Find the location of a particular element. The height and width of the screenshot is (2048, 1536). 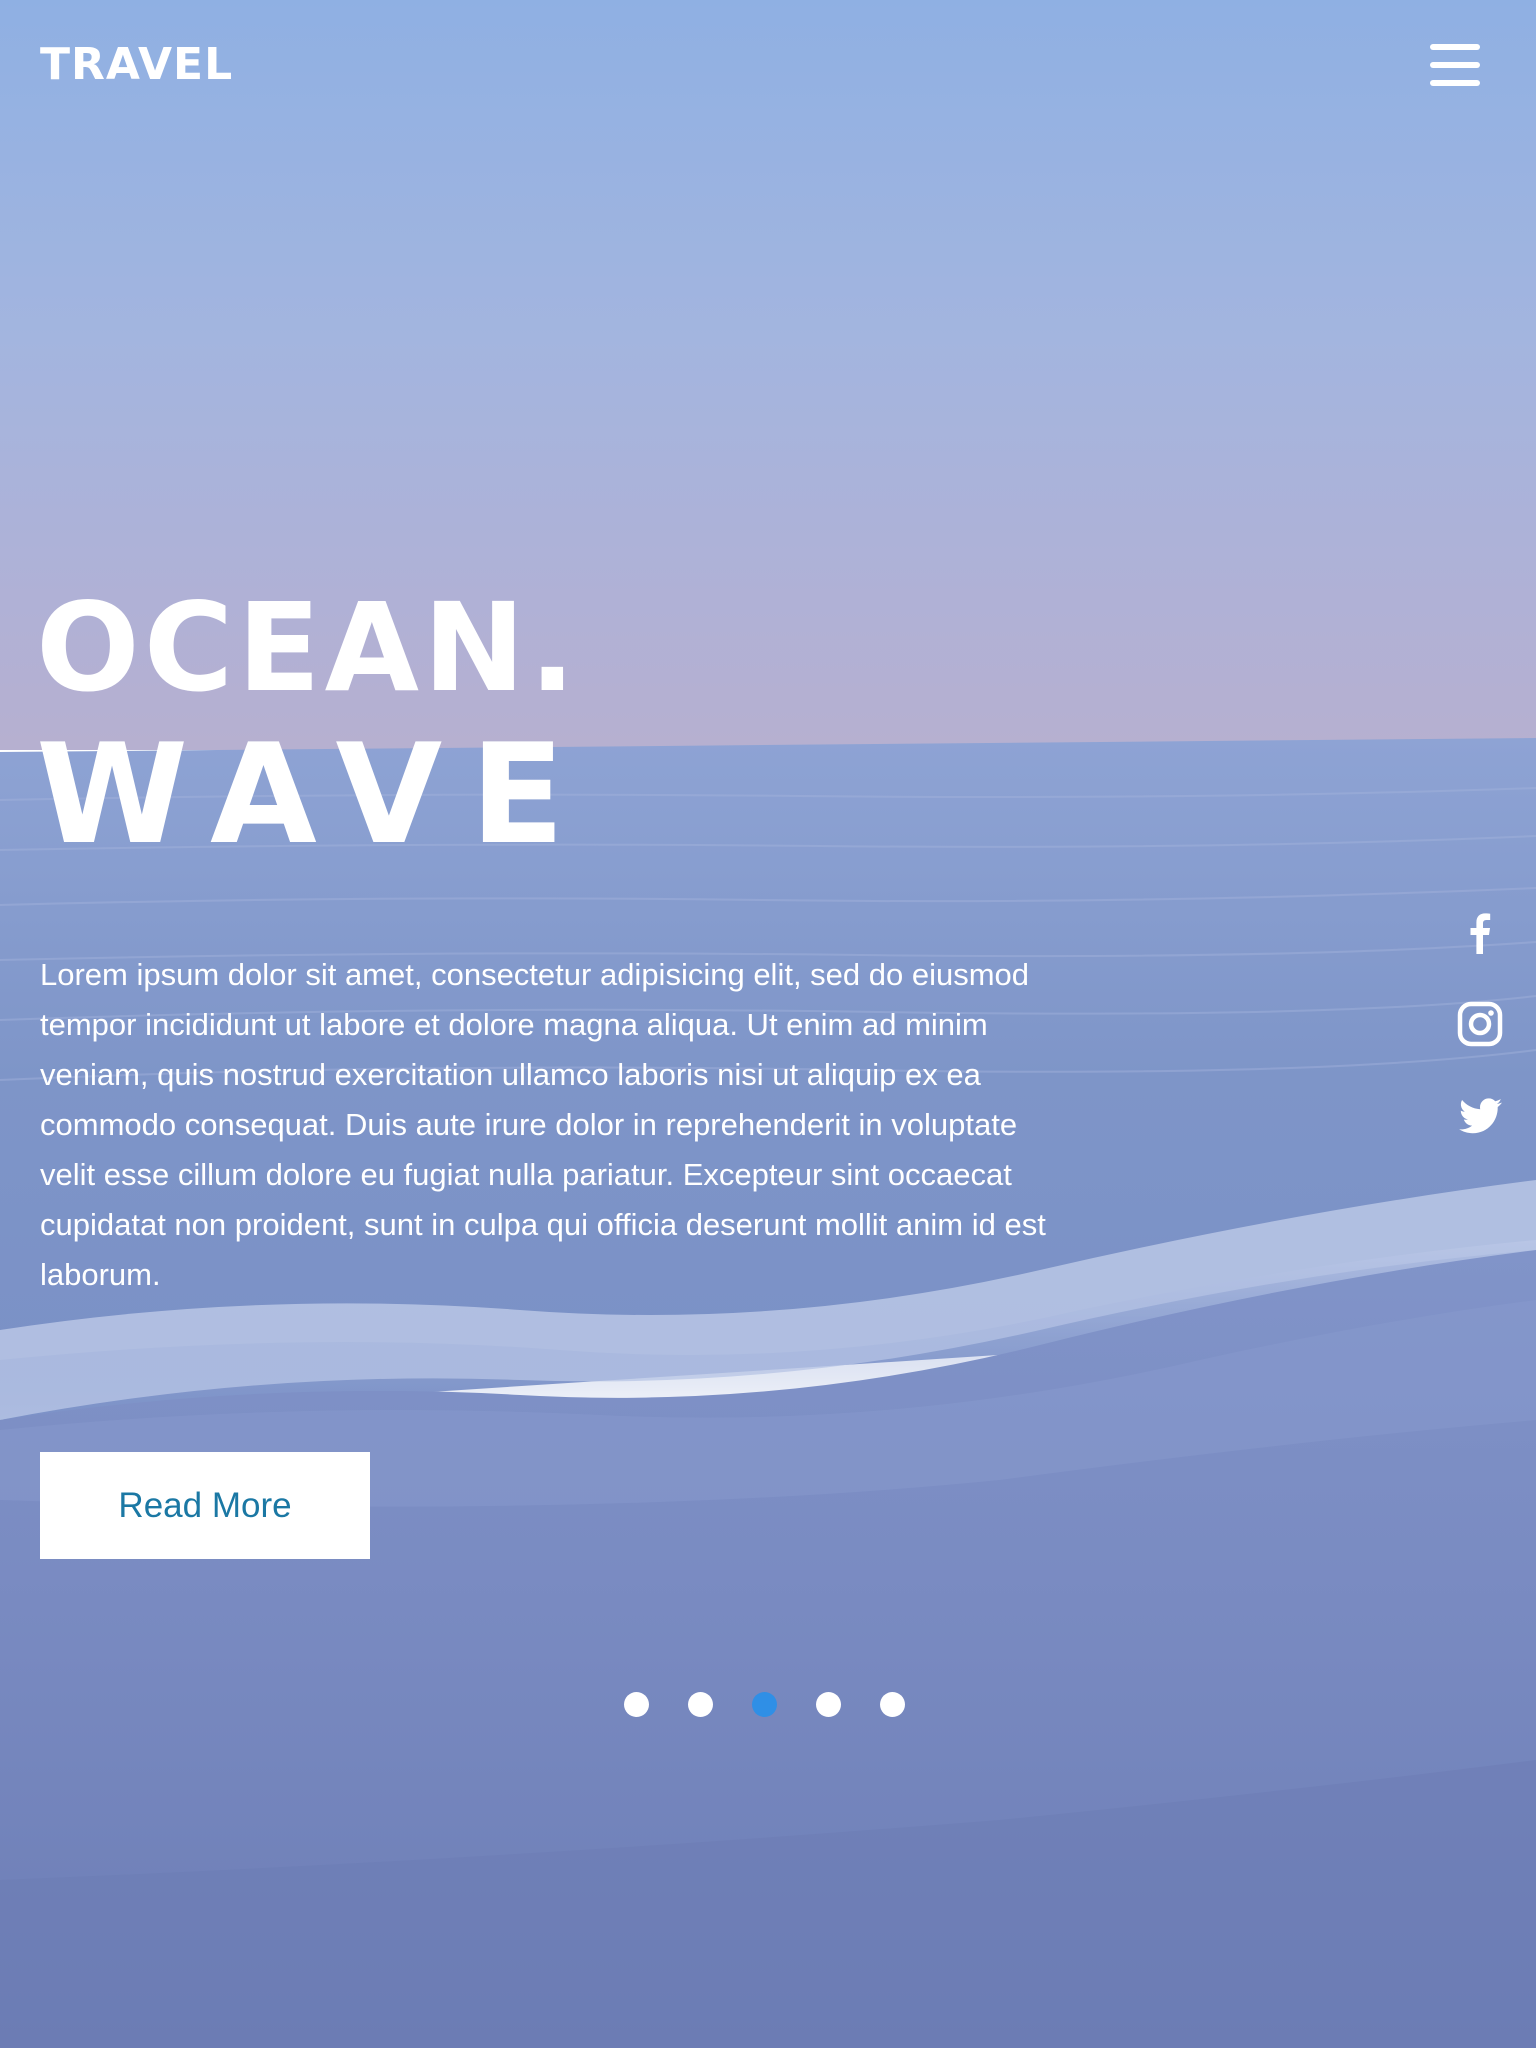

menu-bar-middle is located at coordinates (1455, 65).